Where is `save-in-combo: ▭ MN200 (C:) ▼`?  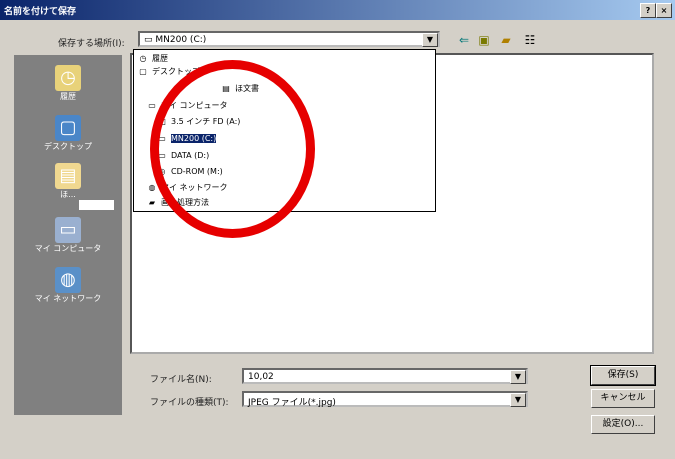
save-in-combo: ▭ MN200 (C:) ▼ is located at coordinates (289, 39).